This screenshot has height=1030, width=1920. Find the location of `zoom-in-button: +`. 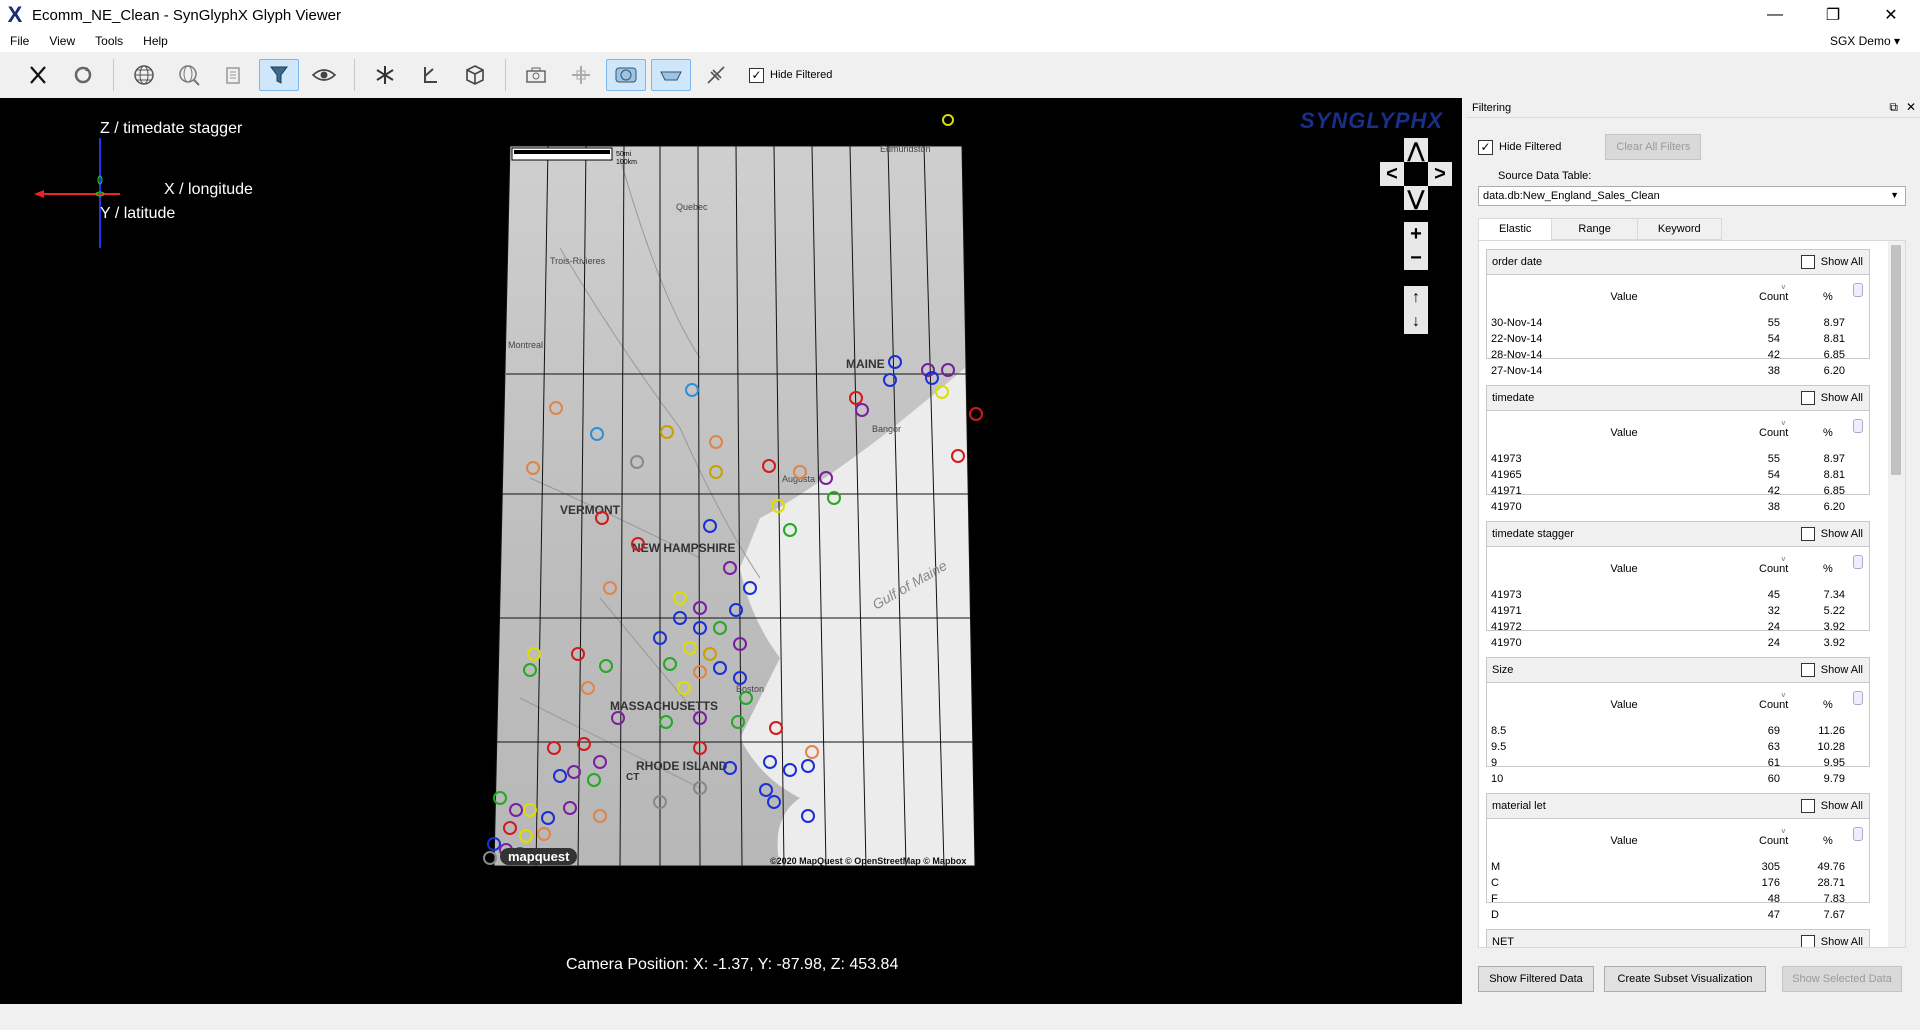

zoom-in-button: + is located at coordinates (1416, 234).